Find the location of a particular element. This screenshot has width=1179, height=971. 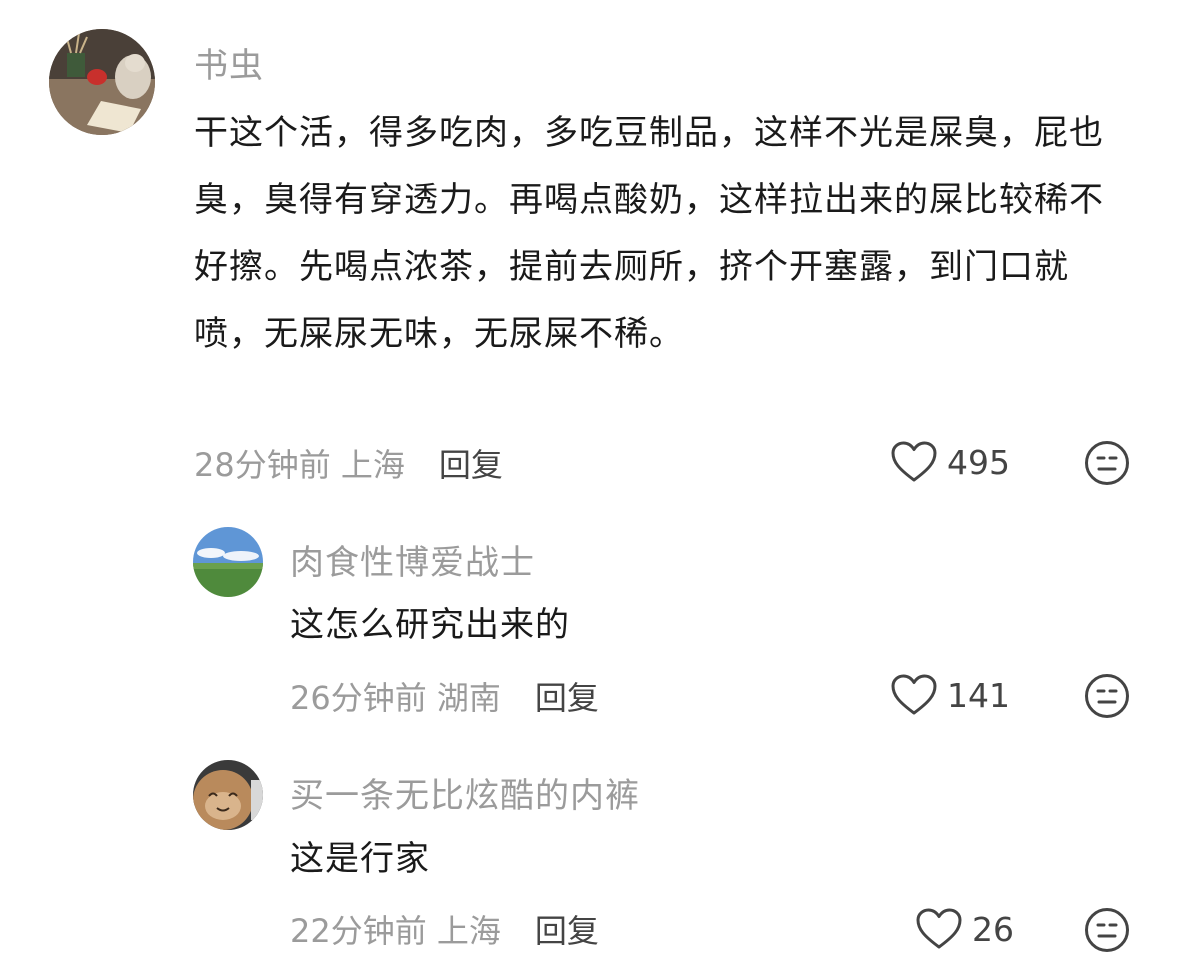

like-button: 495 is located at coordinates (950, 462).